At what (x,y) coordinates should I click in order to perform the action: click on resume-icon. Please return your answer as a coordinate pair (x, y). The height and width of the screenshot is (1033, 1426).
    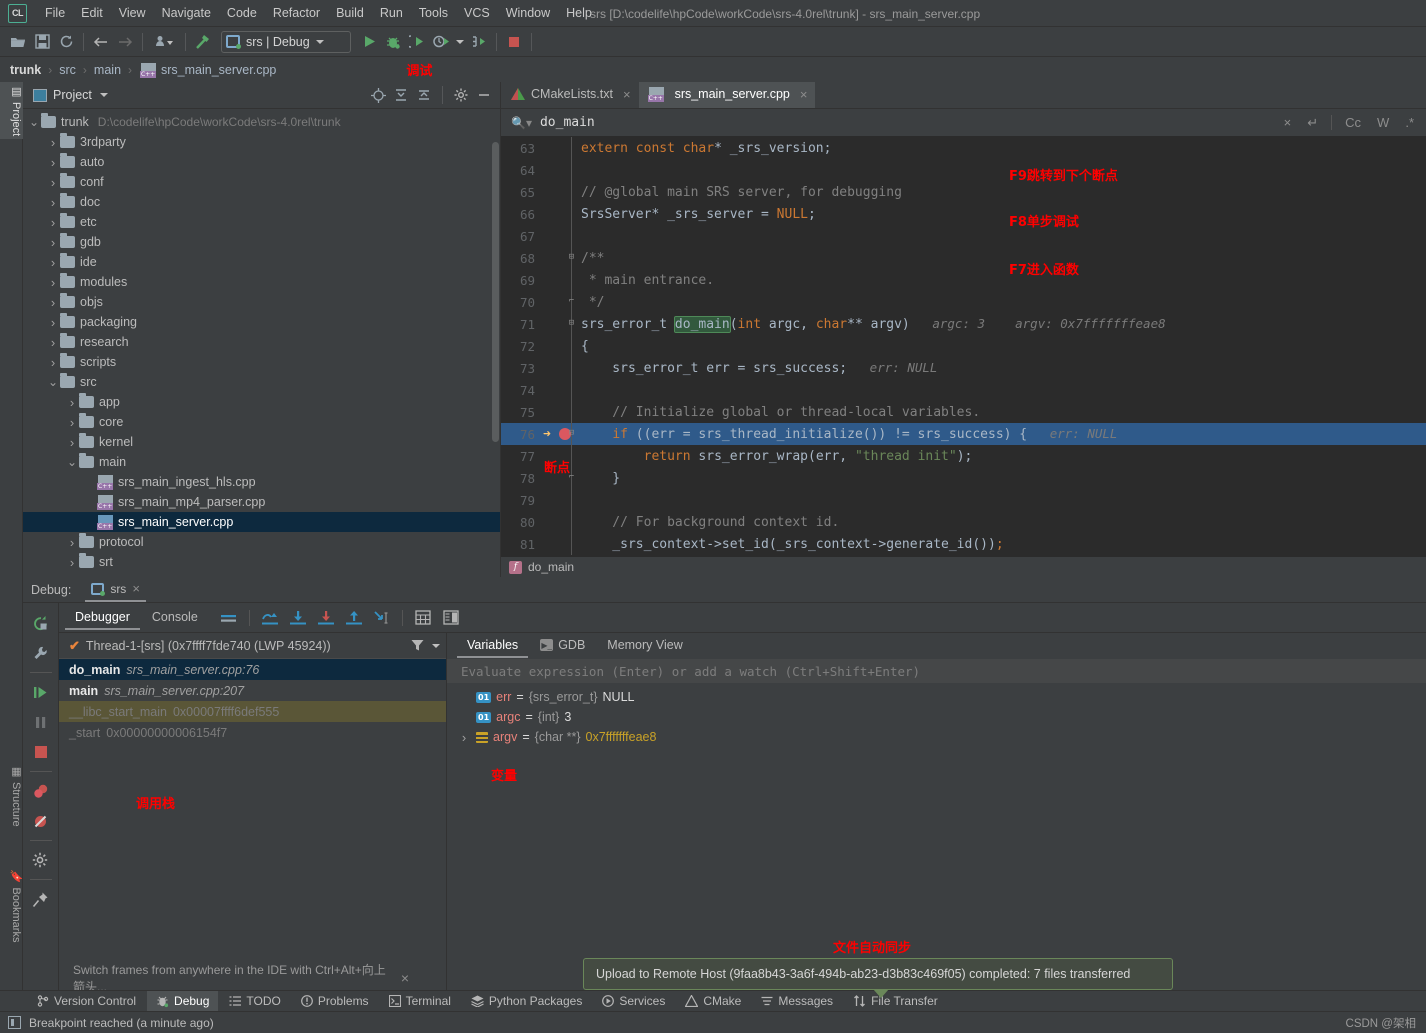
    Looking at the image, I should click on (41, 692).